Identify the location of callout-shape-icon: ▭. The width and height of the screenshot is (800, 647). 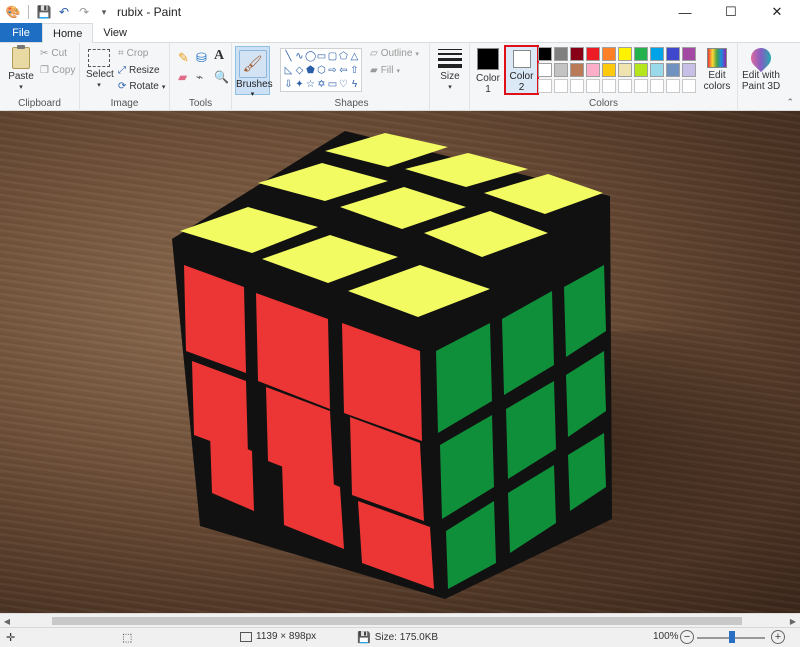
(332, 85).